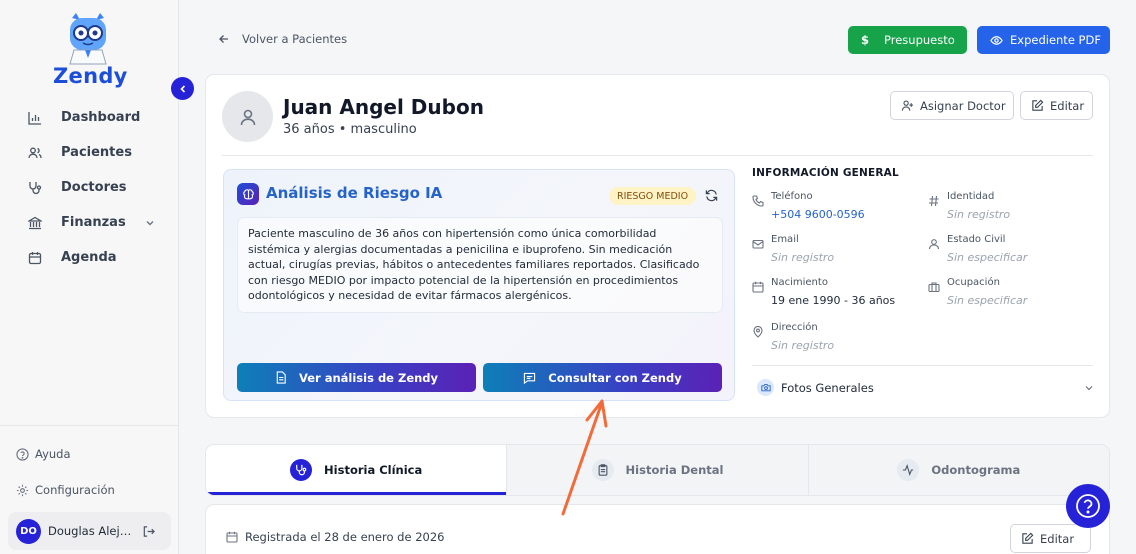  What do you see at coordinates (987, 257) in the screenshot?
I see `civil-status-value: Sin especificar` at bounding box center [987, 257].